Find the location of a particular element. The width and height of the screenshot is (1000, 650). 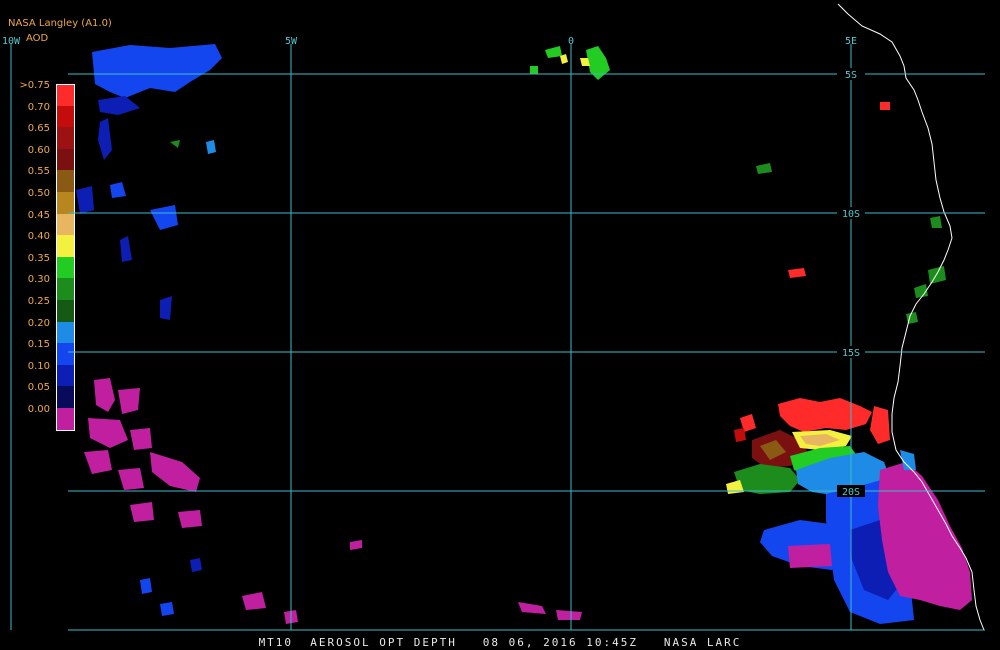

longitude-label: 5E is located at coordinates (851, 41).